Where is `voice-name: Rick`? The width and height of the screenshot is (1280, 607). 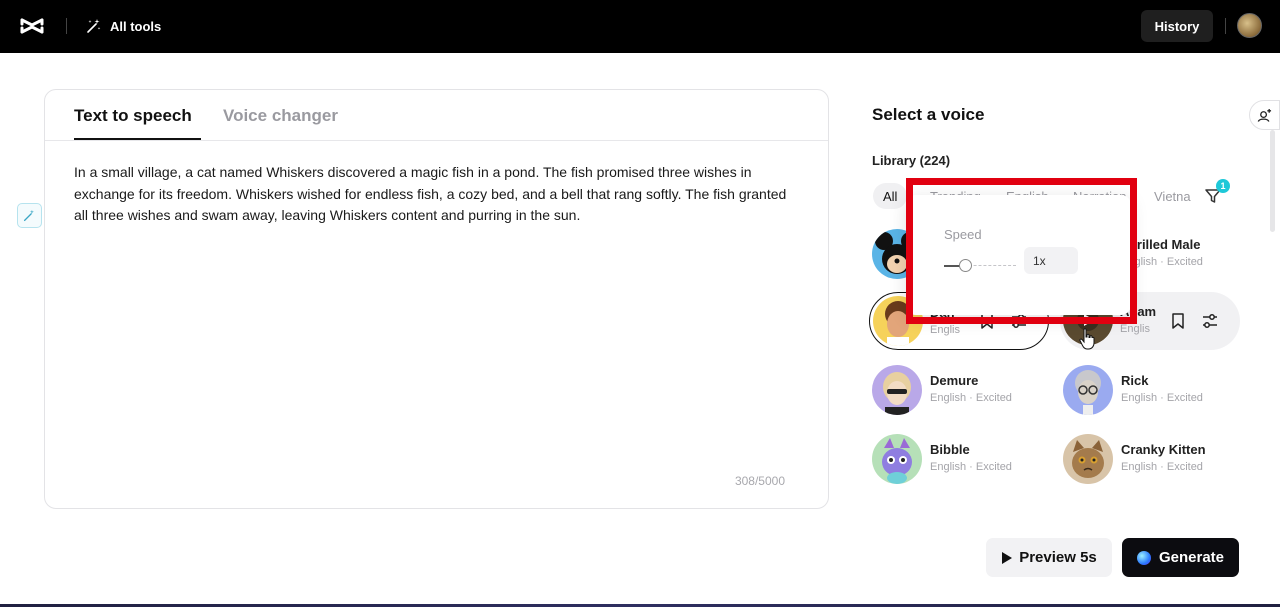 voice-name: Rick is located at coordinates (1135, 380).